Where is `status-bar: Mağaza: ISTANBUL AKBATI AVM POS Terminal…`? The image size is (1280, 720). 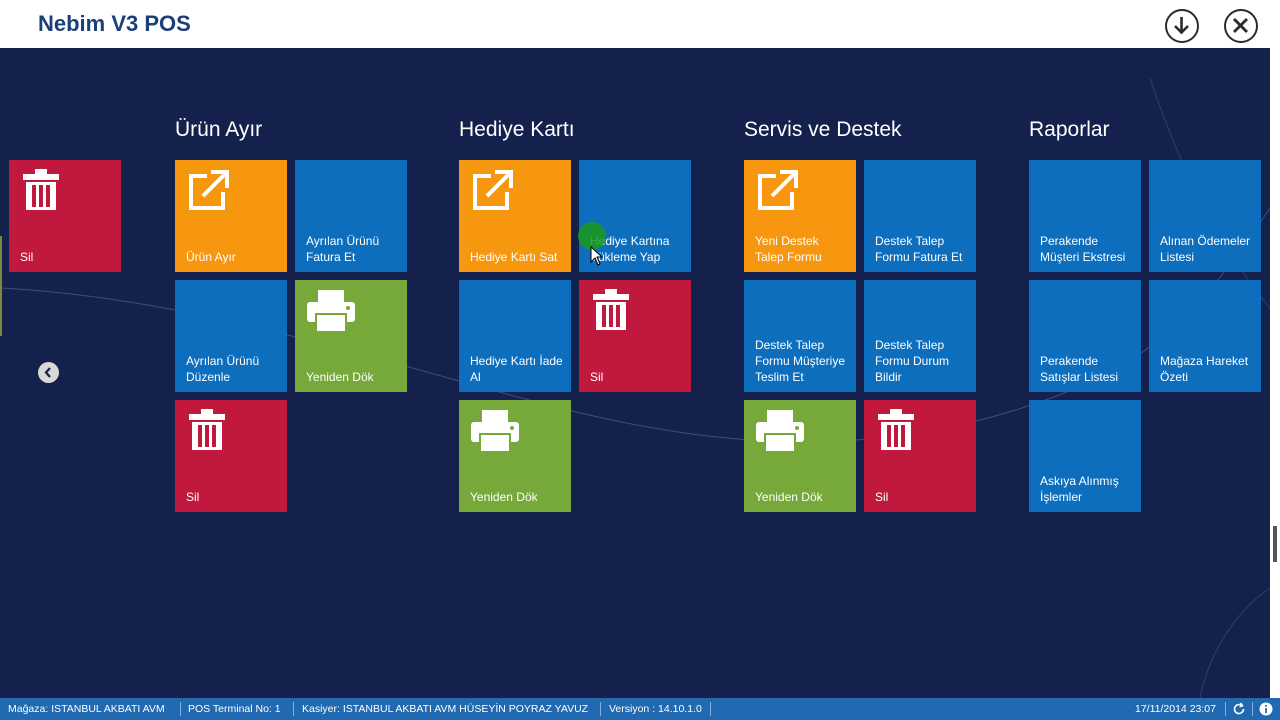 status-bar: Mağaza: ISTANBUL AKBATI AVM POS Terminal… is located at coordinates (640, 709).